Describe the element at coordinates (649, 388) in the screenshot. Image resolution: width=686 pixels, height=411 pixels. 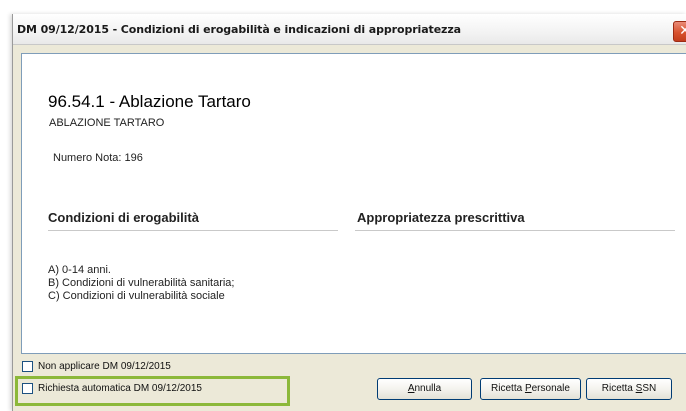
I see `ssn-rest: SN` at that location.